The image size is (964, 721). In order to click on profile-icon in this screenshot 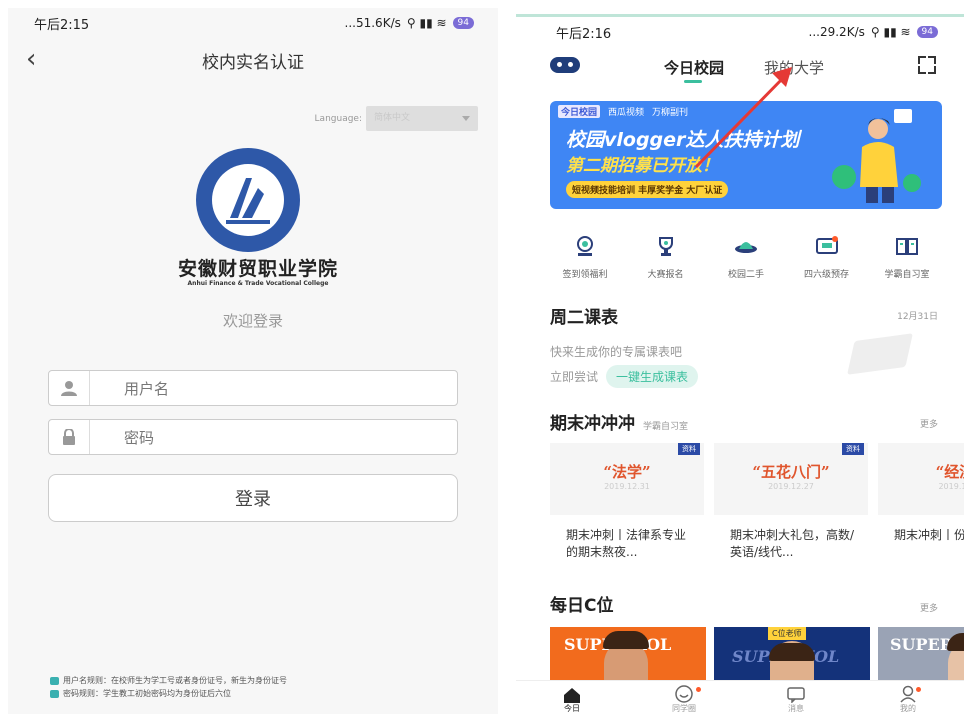, I will do `click(908, 692)`.